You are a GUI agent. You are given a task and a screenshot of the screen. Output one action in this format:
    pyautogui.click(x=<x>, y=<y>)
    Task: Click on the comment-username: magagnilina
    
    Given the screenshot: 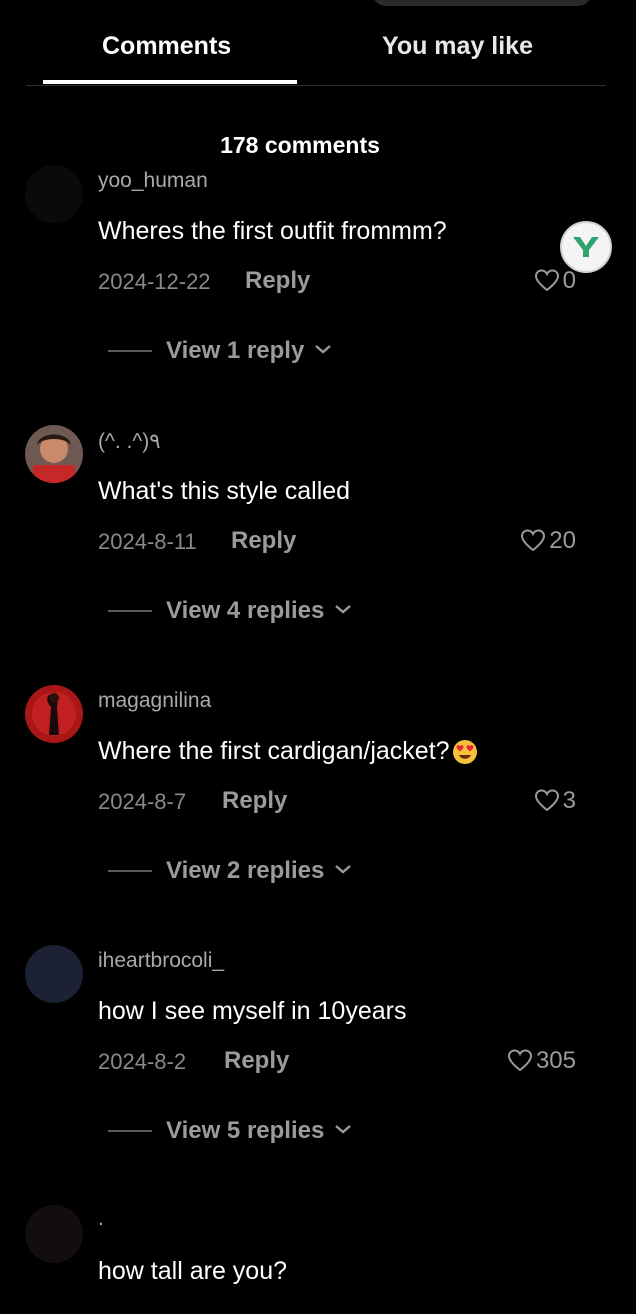 What is the action you would take?
    pyautogui.click(x=154, y=701)
    